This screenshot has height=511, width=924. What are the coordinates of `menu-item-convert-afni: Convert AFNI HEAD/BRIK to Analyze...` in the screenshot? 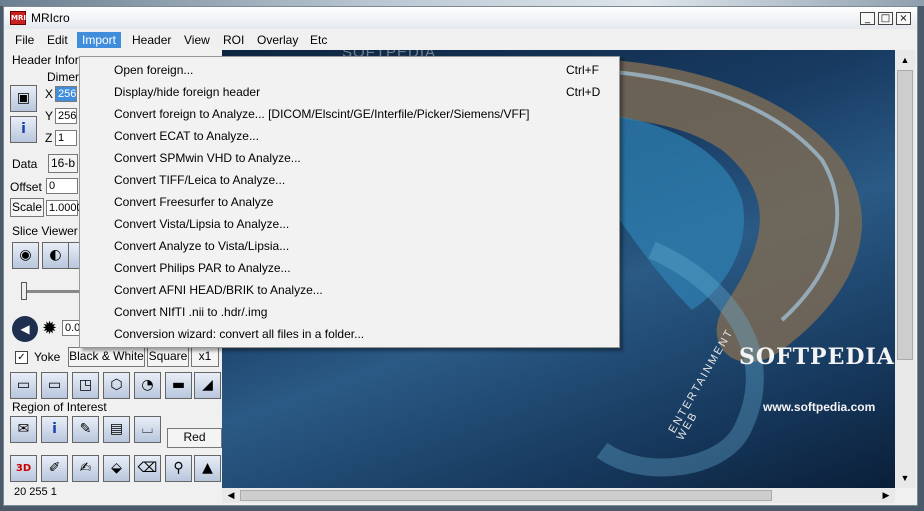 It's located at (349, 290).